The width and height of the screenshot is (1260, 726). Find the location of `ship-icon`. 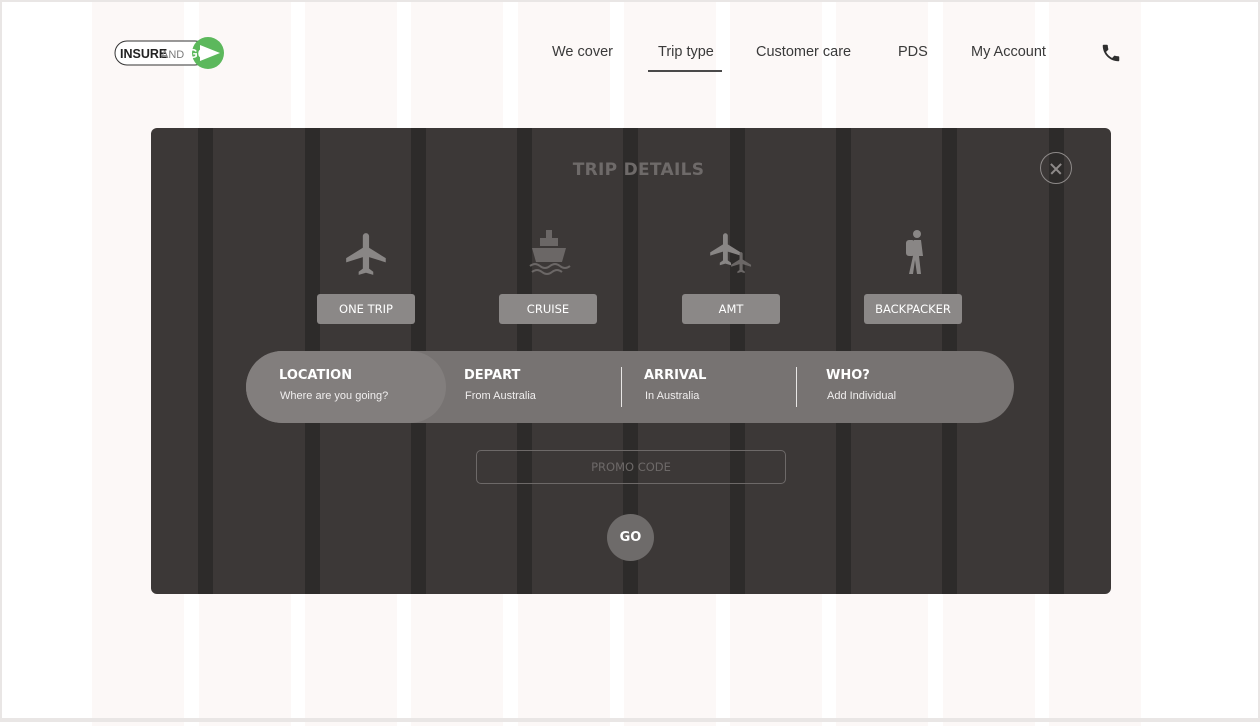

ship-icon is located at coordinates (549, 254).